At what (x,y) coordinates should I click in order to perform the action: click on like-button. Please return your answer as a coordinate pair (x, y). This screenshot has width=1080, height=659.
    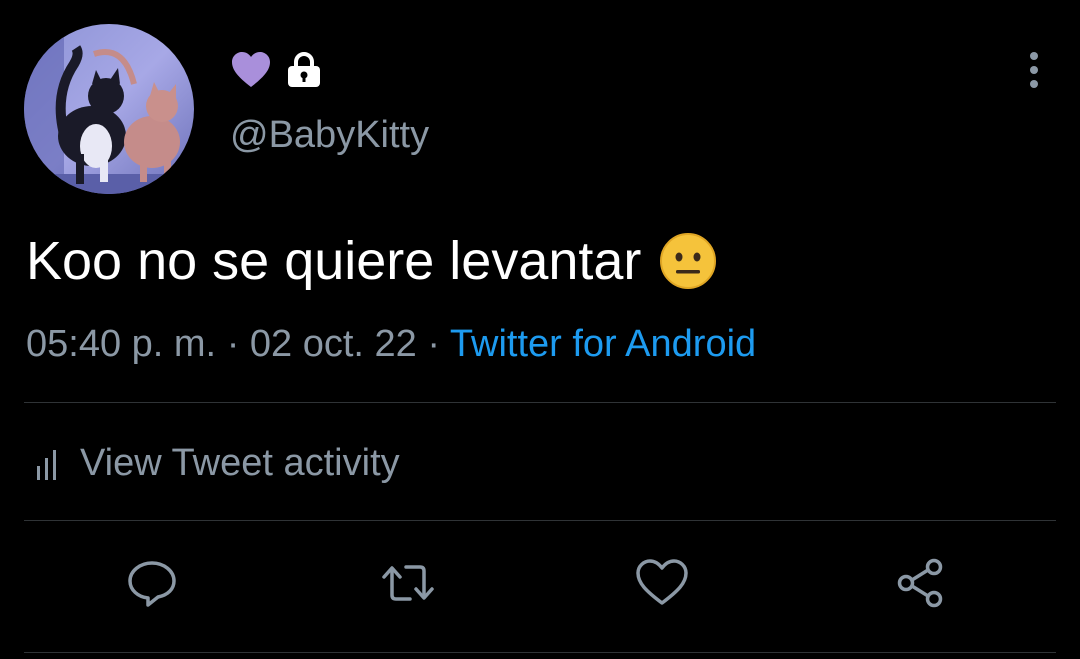
    Looking at the image, I should click on (662, 583).